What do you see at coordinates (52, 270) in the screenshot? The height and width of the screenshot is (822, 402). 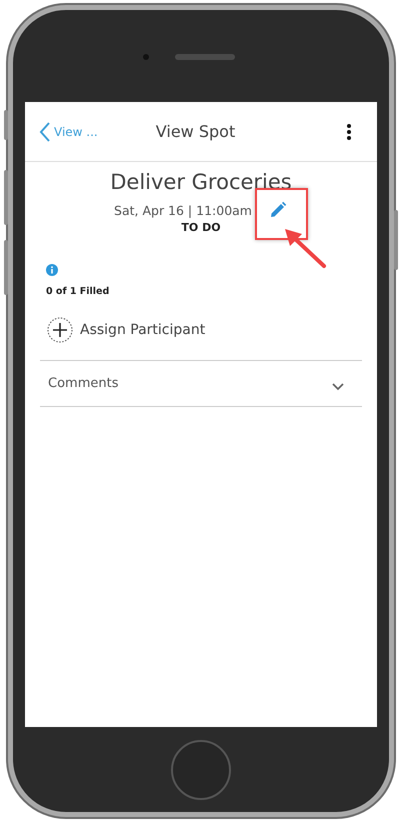 I see `info-icon` at bounding box center [52, 270].